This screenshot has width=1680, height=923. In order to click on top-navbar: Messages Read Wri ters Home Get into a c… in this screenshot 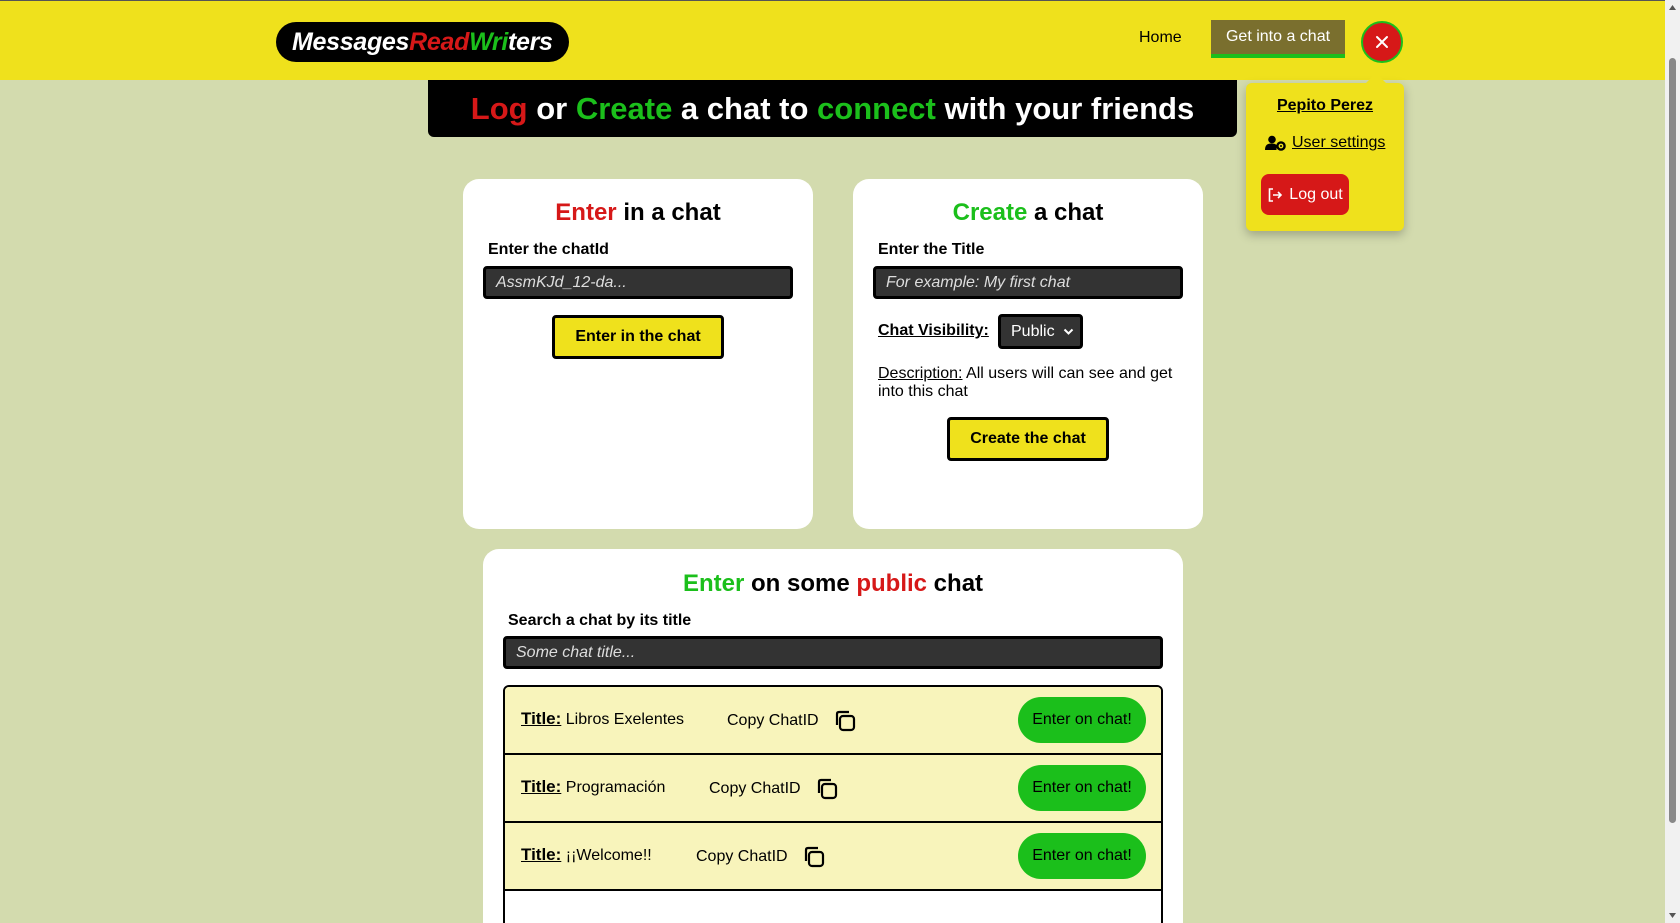, I will do `click(832, 40)`.